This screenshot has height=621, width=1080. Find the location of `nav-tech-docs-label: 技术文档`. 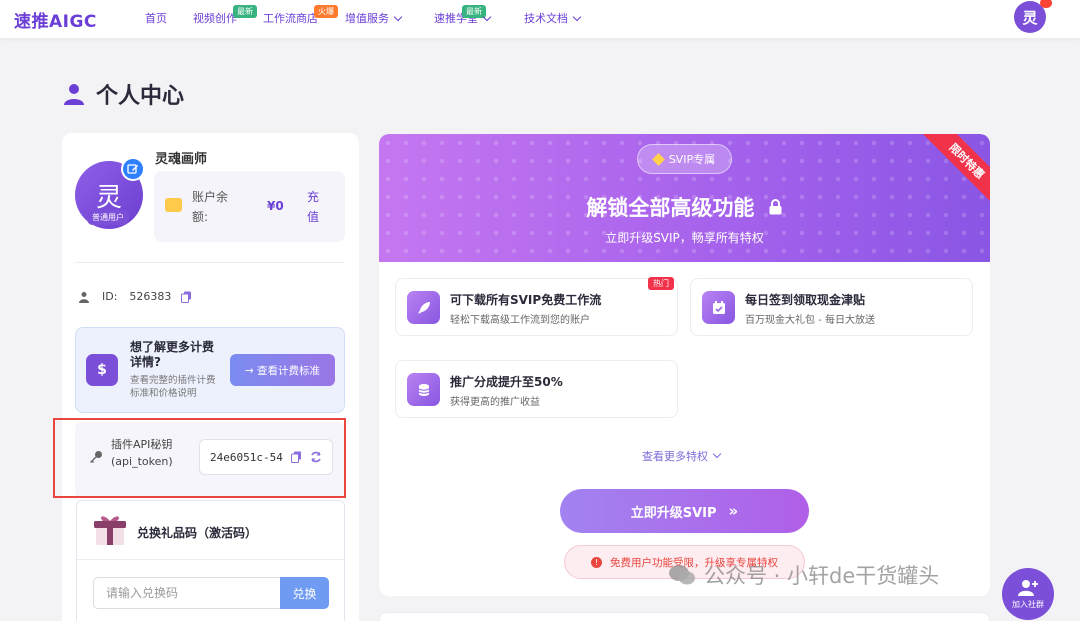

nav-tech-docs-label: 技术文档 is located at coordinates (546, 18).